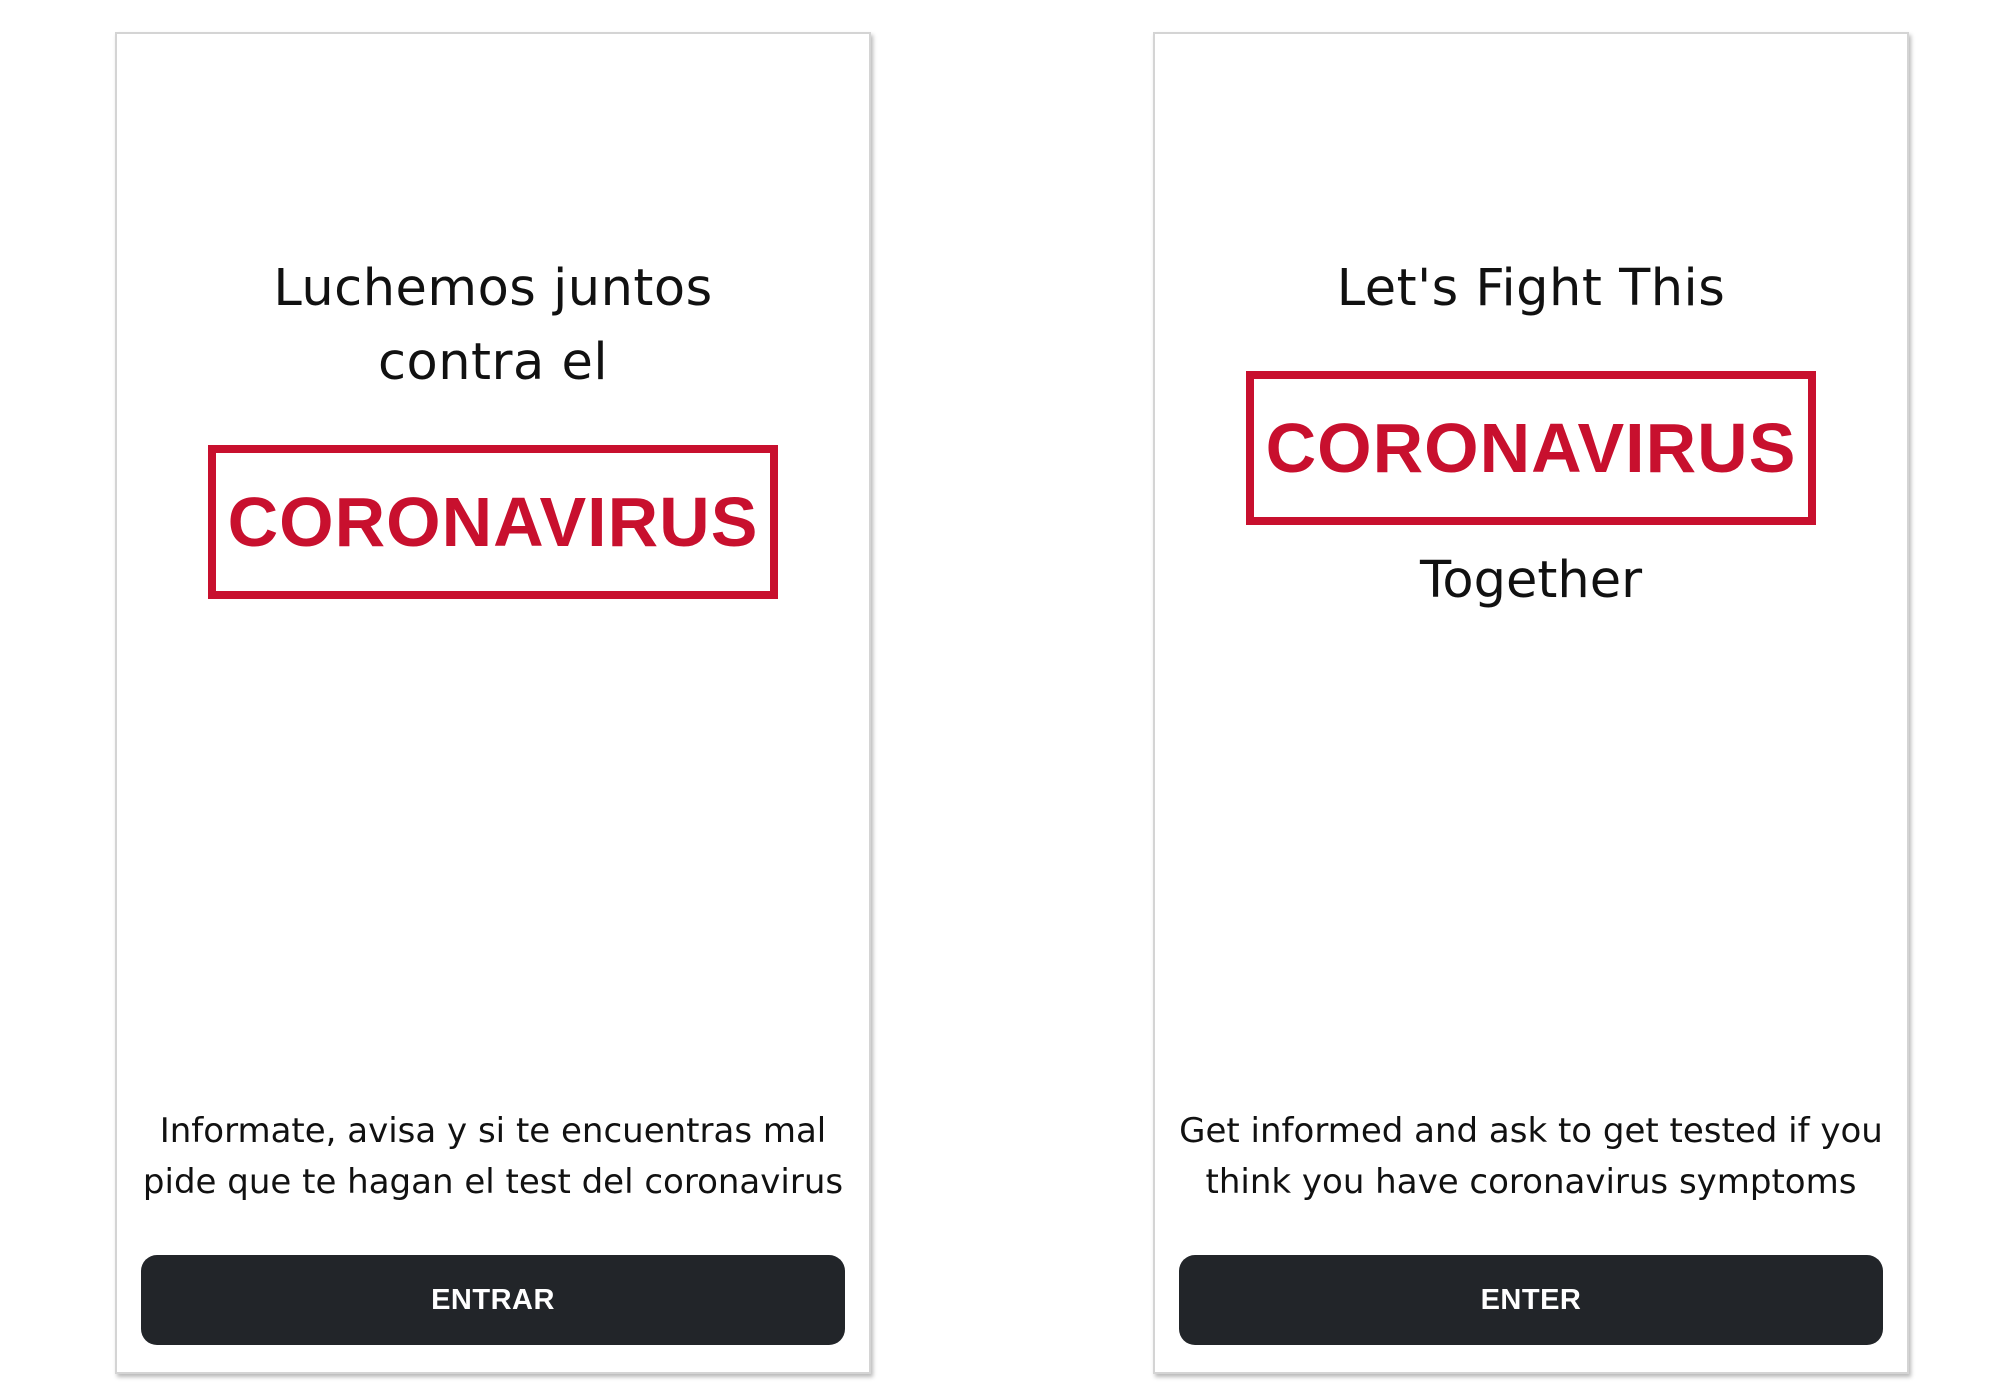 The width and height of the screenshot is (2000, 1400). Describe the element at coordinates (1531, 1182) in the screenshot. I see `info-line-2: think you have coronavirus symptoms` at that location.